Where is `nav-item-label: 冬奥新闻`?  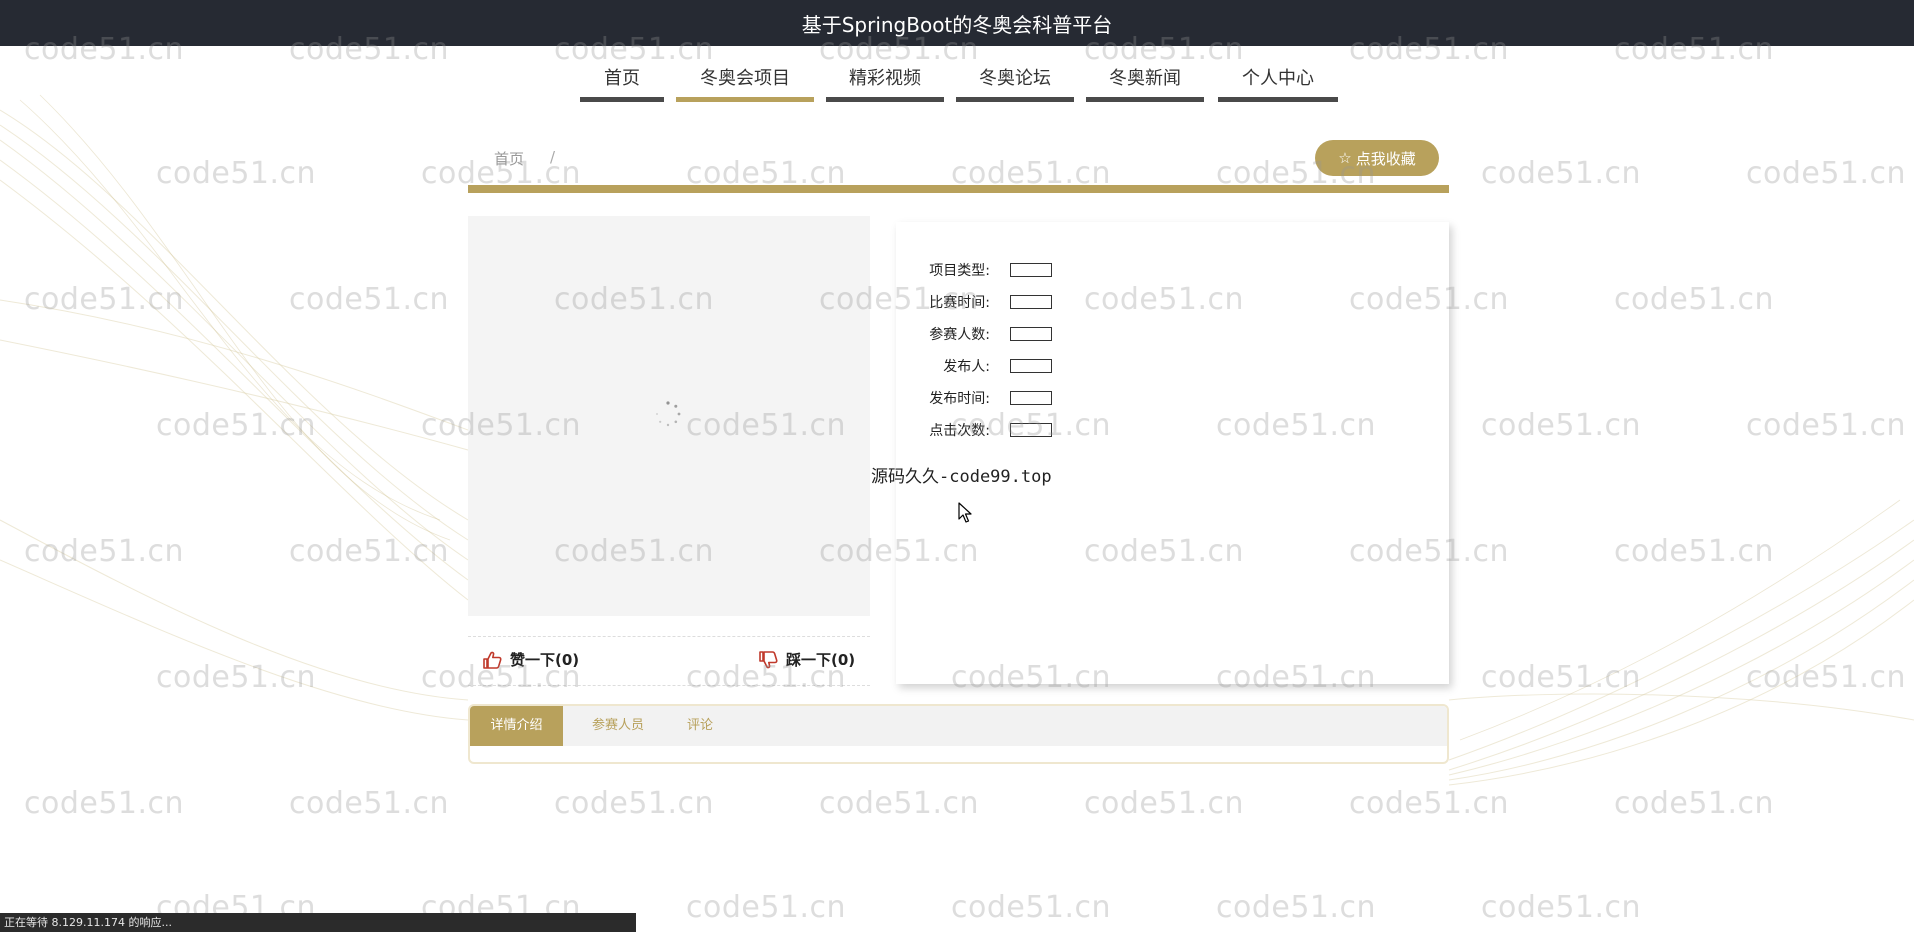 nav-item-label: 冬奥新闻 is located at coordinates (1145, 78).